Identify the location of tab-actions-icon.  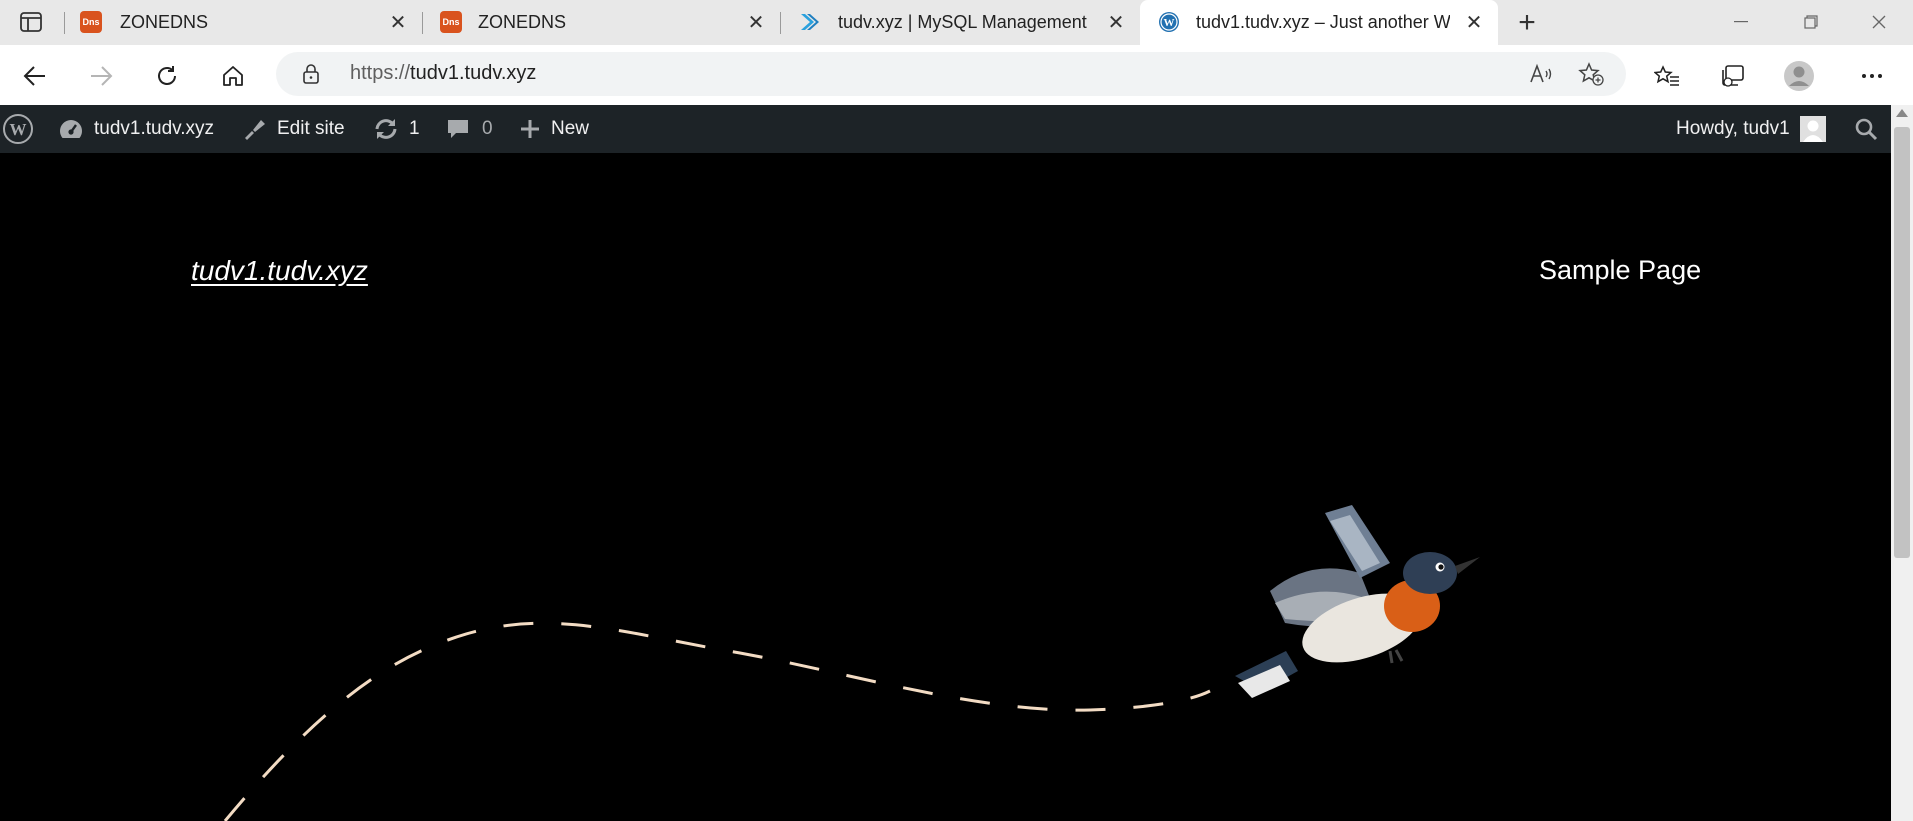
(31, 22).